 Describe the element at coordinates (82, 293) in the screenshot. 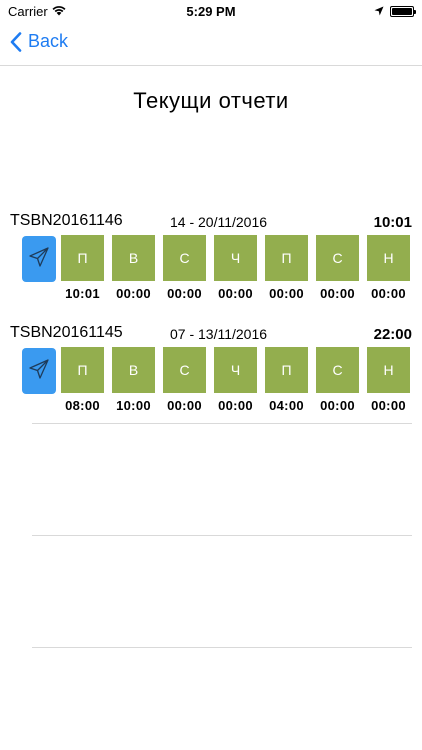

I see `day-hours-mon: 10:01` at that location.